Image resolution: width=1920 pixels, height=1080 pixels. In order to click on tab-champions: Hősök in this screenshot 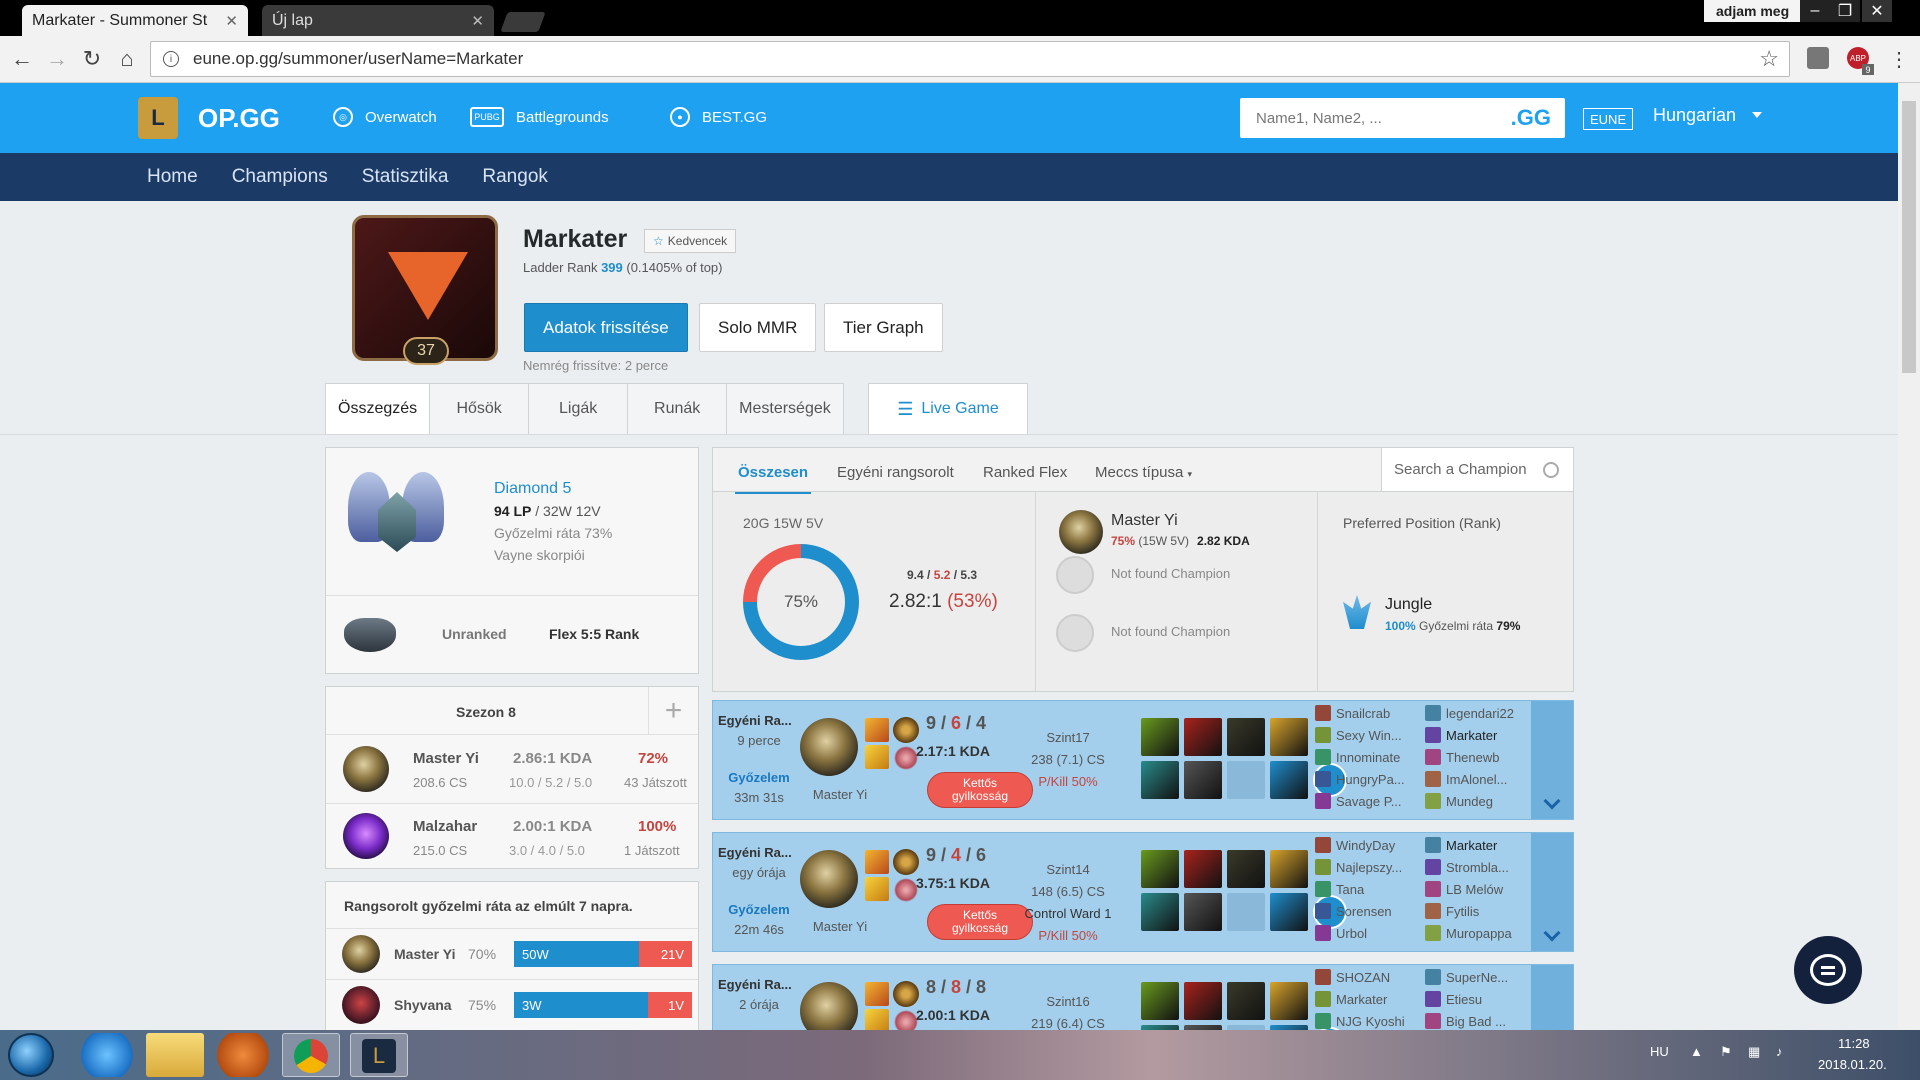, I will do `click(479, 409)`.